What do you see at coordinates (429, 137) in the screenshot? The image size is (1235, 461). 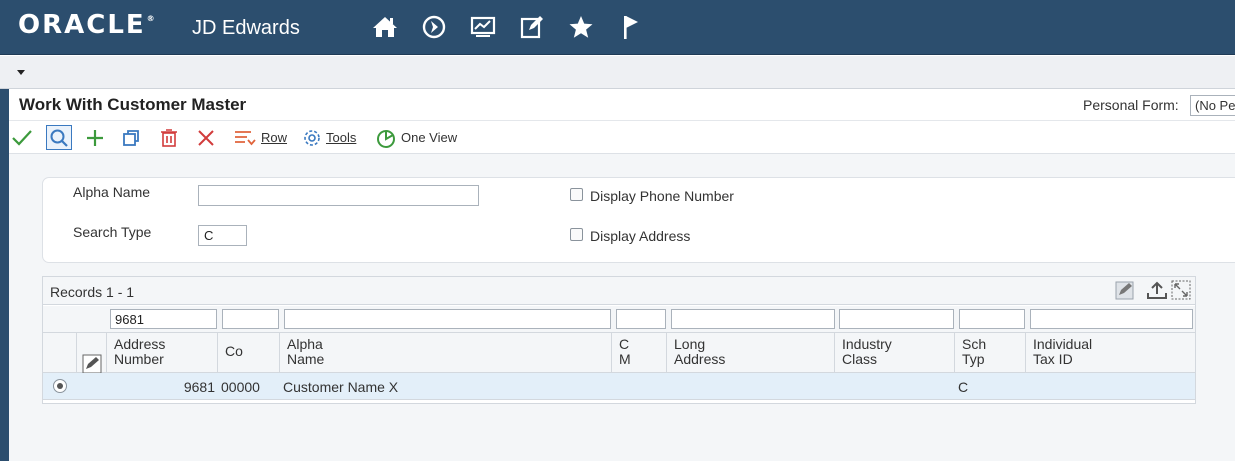 I see `one-view-label: One View` at bounding box center [429, 137].